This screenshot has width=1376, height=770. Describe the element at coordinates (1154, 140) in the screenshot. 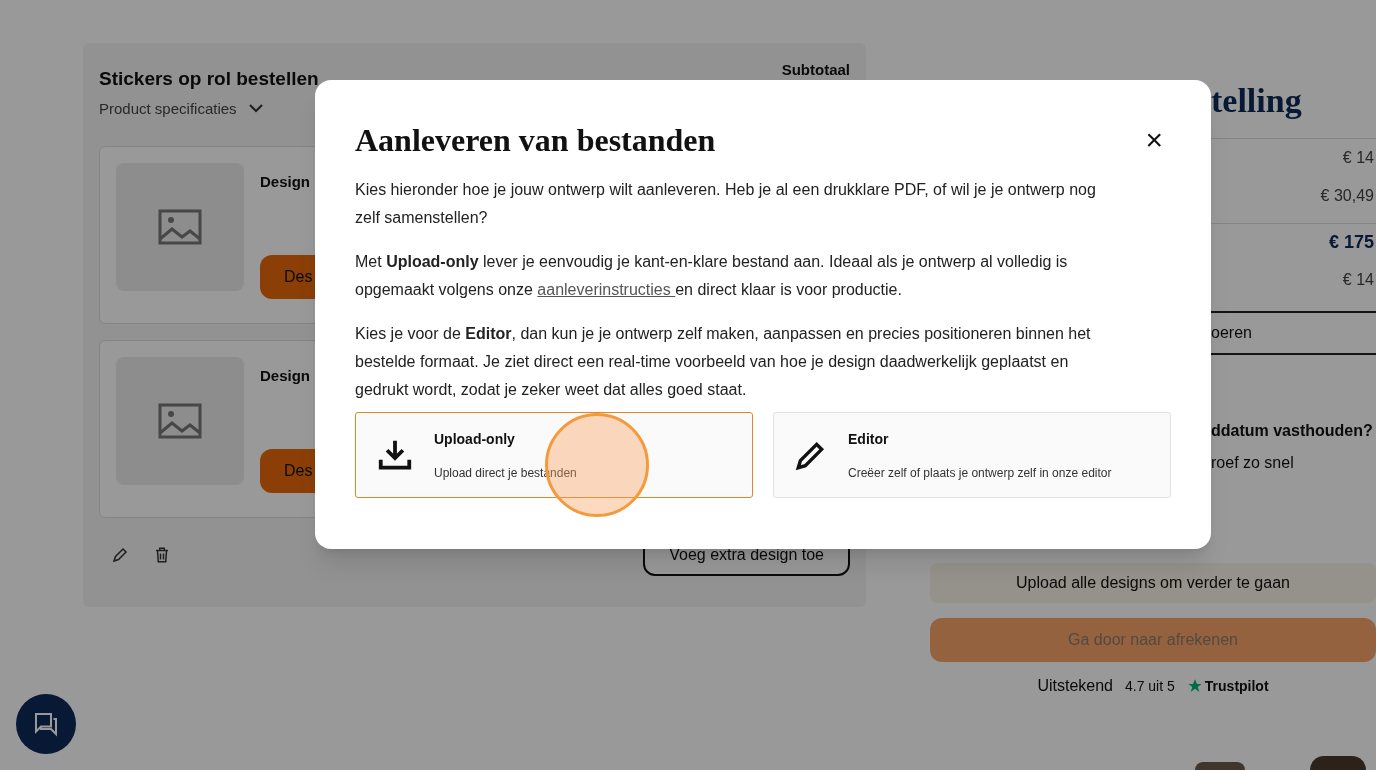

I see `close-button: ×` at that location.